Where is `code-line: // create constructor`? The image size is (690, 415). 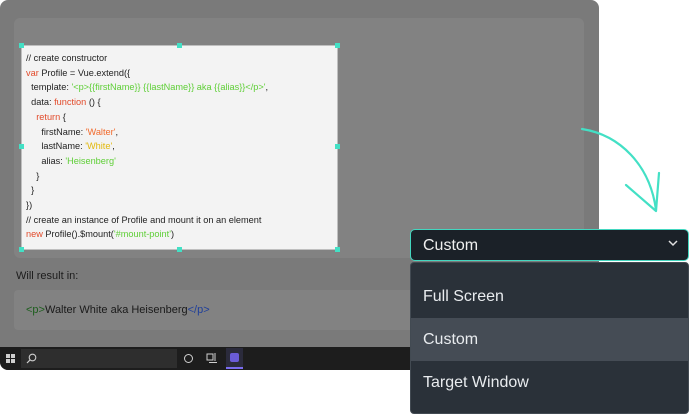 code-line: // create constructor is located at coordinates (147, 58).